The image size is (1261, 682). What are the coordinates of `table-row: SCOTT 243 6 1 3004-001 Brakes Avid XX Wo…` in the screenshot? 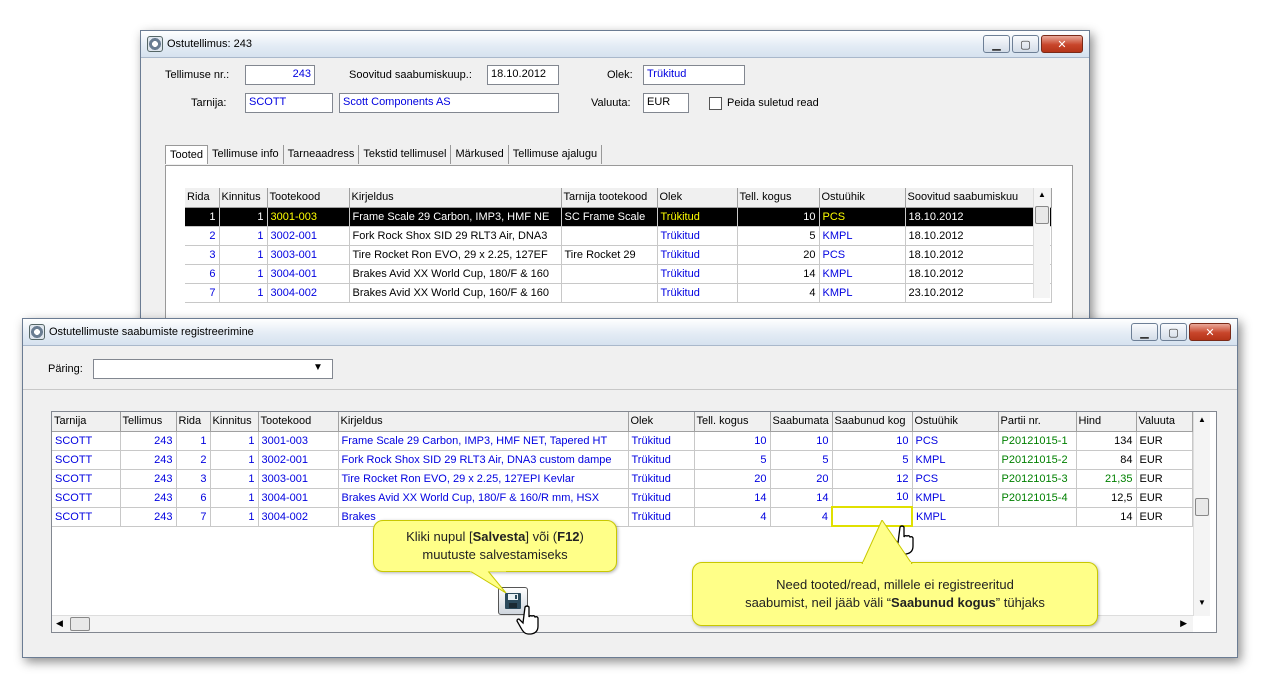 It's located at (622, 498).